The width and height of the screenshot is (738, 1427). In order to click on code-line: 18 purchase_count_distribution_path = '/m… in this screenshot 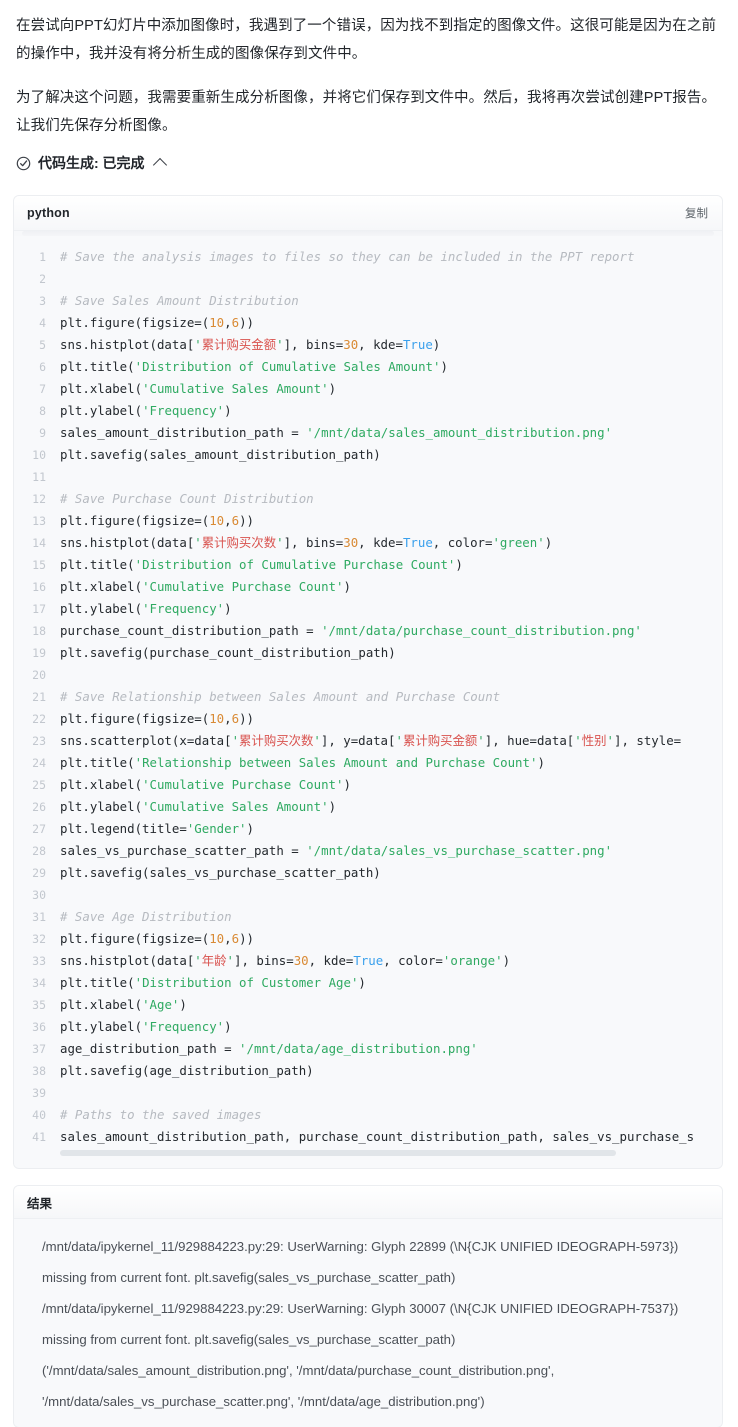, I will do `click(368, 631)`.